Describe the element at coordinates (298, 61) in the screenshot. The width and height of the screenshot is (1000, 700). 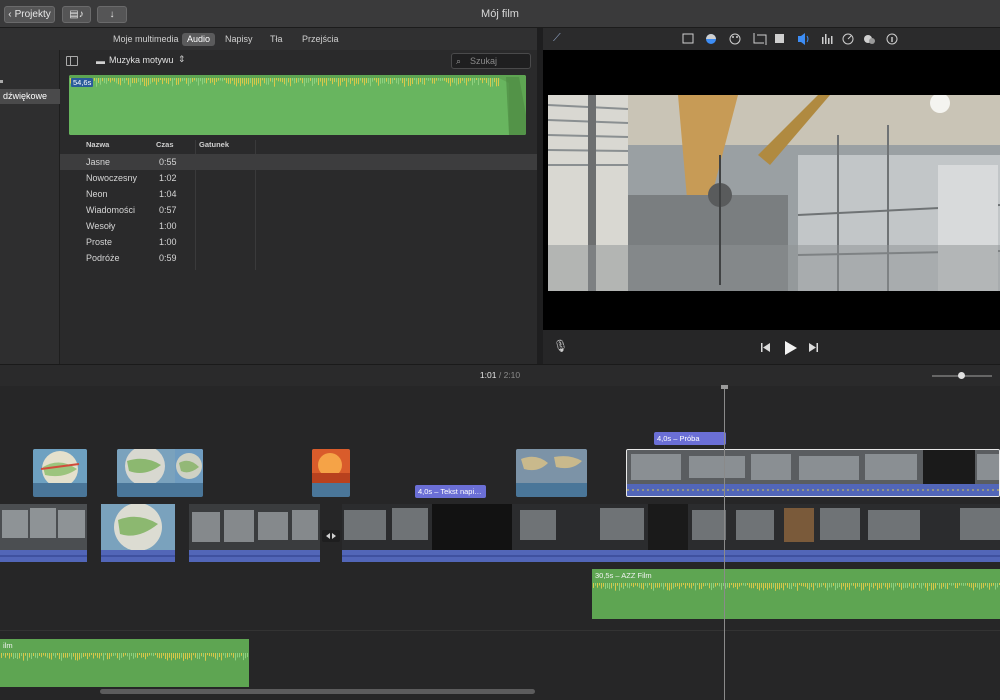
I see `library-toolbar: ▬ Muzyka motywu ⇕ ⌕ Szukaj` at that location.